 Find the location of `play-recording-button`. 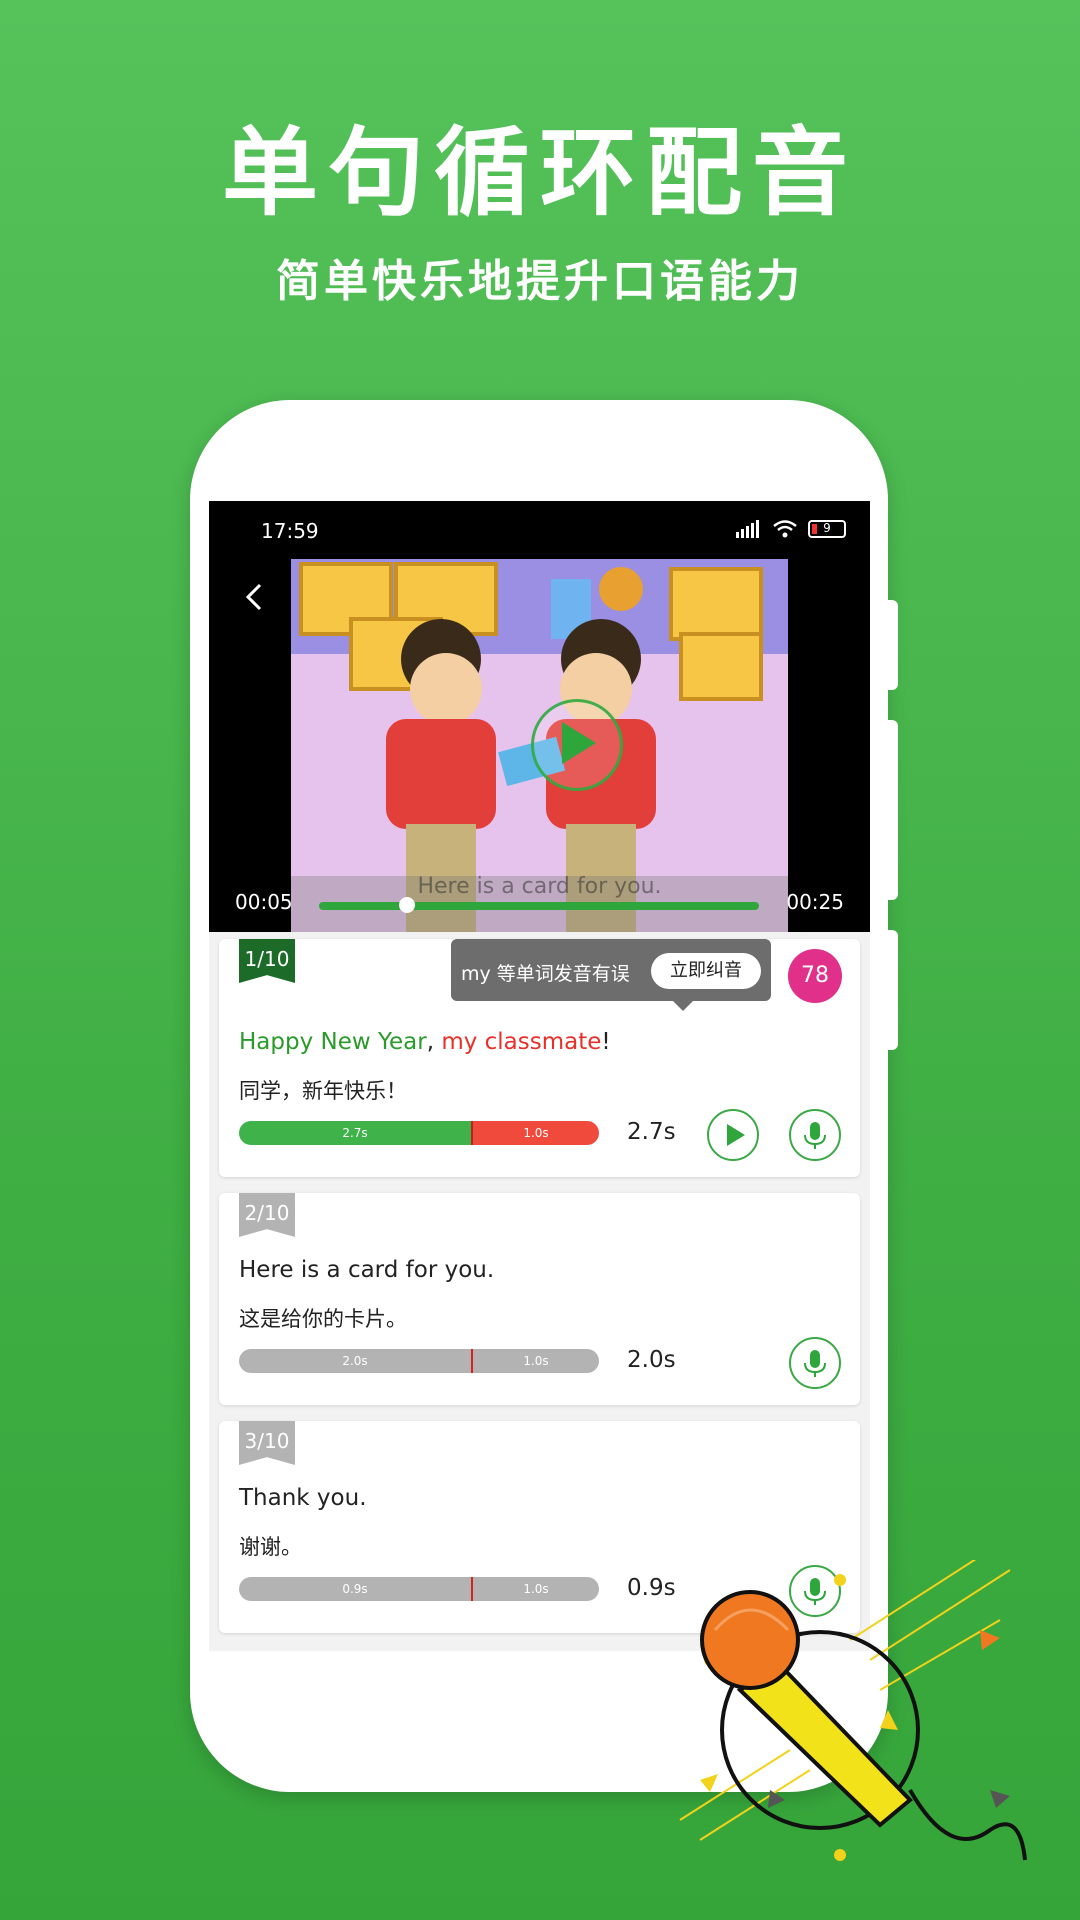

play-recording-button is located at coordinates (733, 1135).